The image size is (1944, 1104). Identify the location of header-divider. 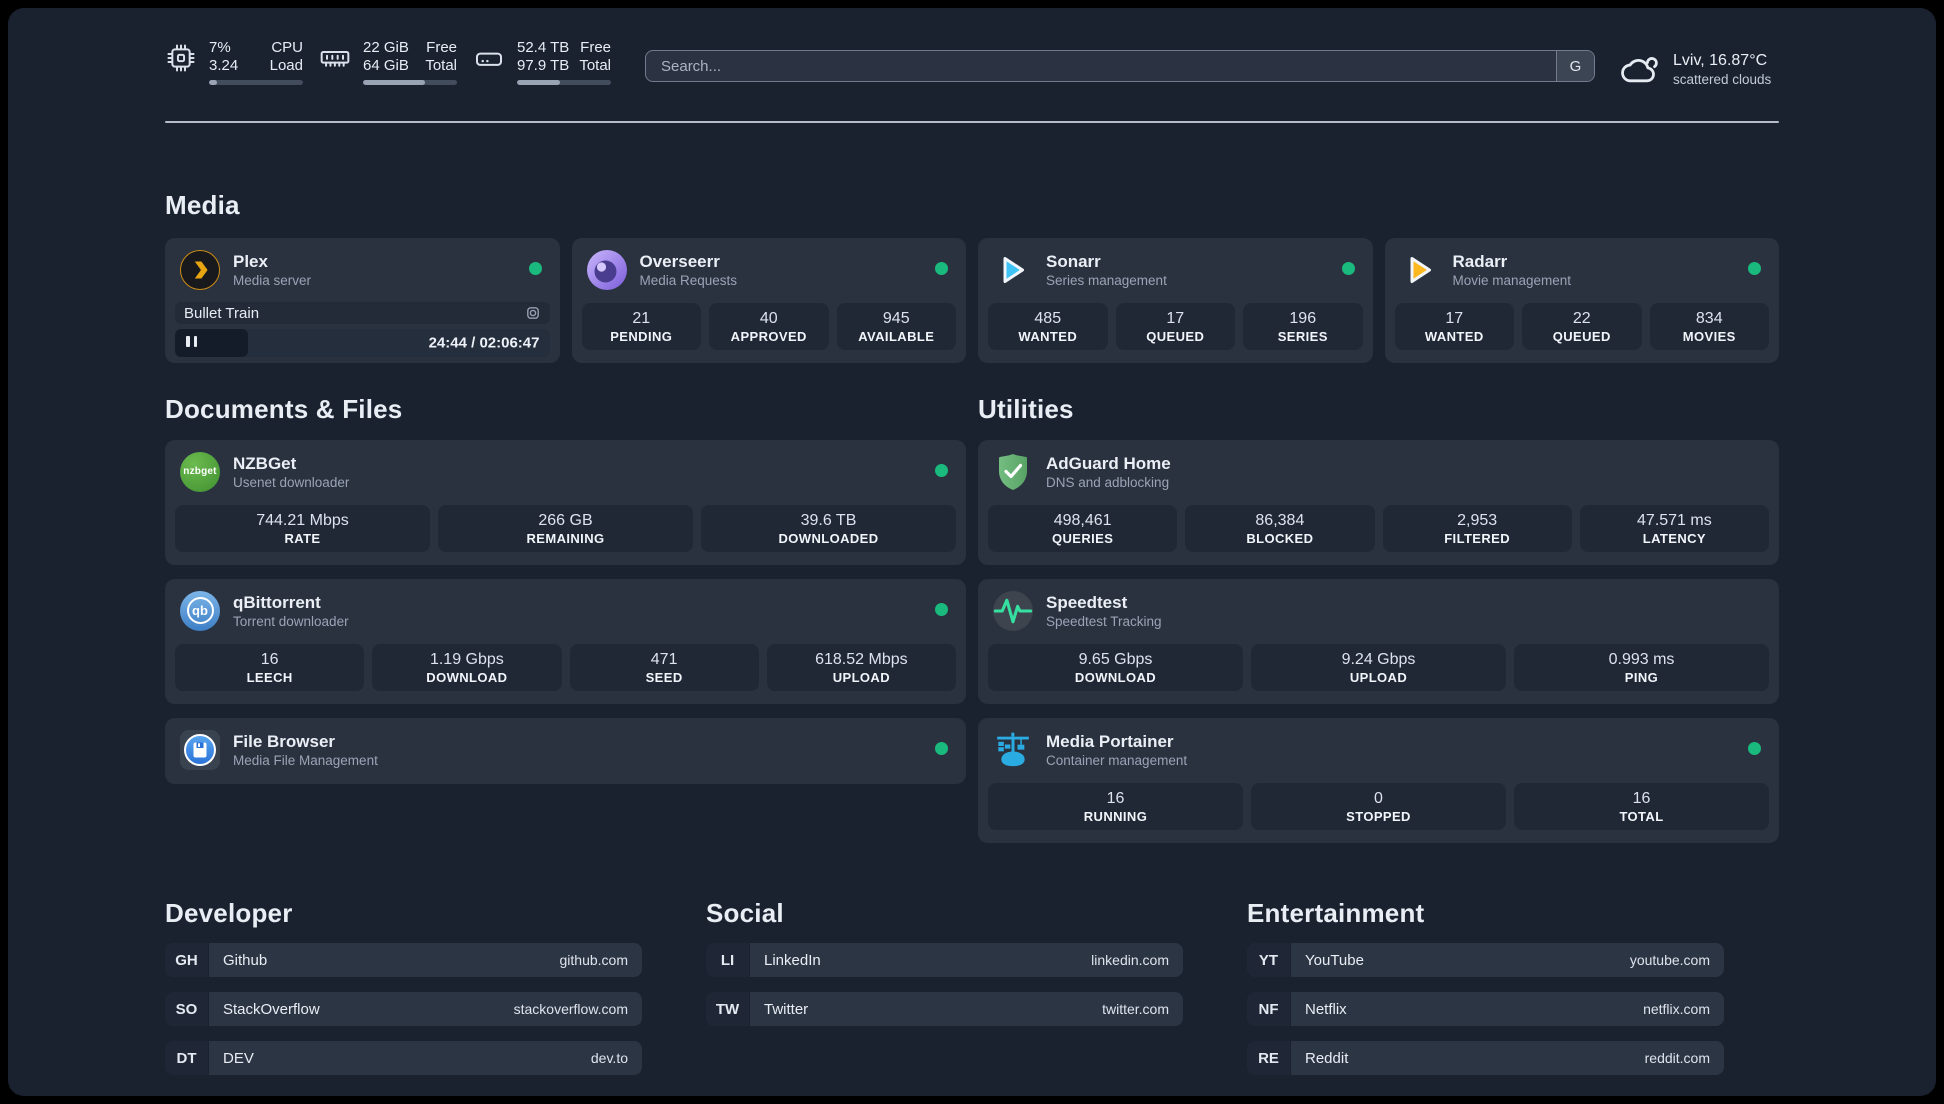
(972, 122).